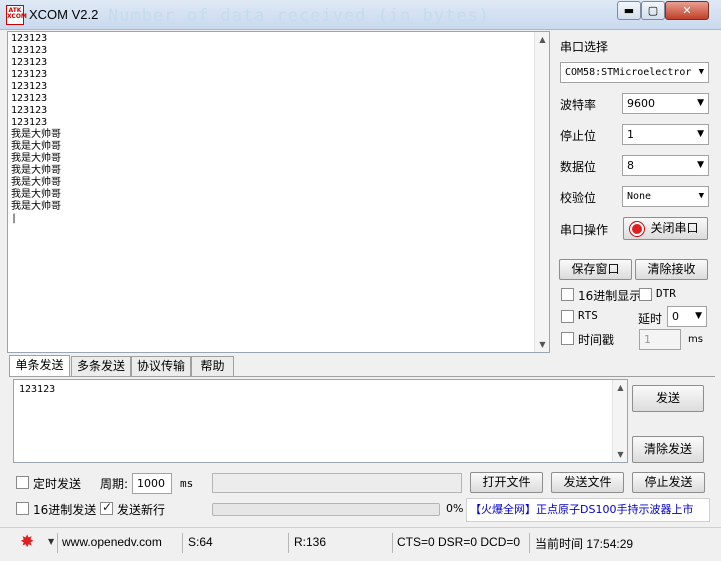  I want to click on parity-dropdown: None ▼, so click(665, 196).